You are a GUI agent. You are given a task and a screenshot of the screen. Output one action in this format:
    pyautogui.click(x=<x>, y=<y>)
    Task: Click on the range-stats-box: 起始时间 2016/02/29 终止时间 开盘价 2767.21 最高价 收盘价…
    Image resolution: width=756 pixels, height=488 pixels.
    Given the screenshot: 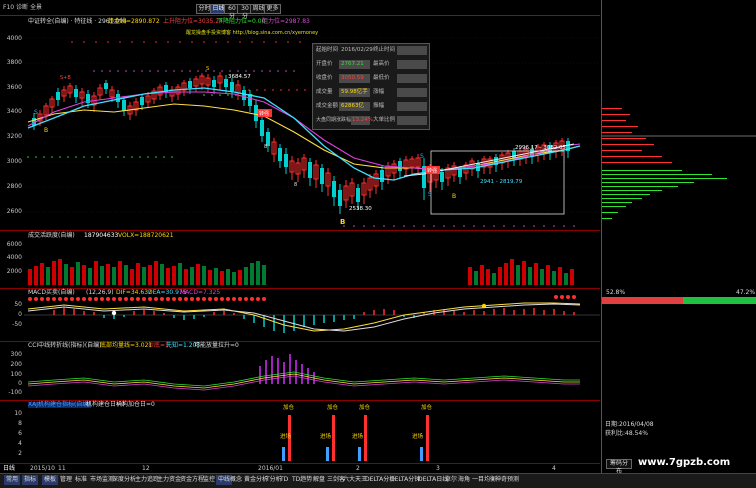 What is the action you would take?
    pyautogui.click(x=371, y=86)
    